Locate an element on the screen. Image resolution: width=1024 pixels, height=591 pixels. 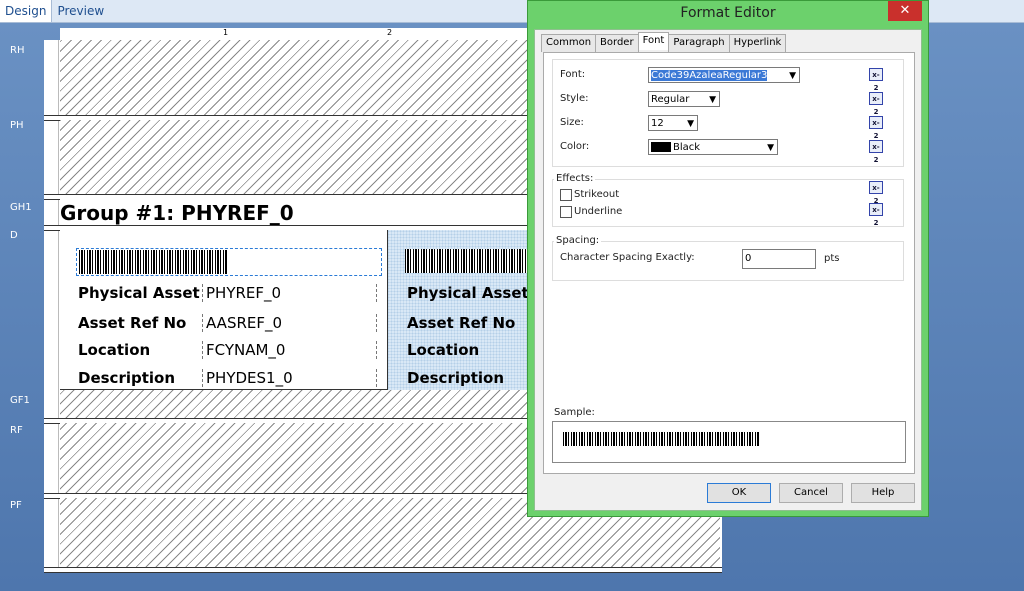
style-label: Style: is located at coordinates (574, 98).